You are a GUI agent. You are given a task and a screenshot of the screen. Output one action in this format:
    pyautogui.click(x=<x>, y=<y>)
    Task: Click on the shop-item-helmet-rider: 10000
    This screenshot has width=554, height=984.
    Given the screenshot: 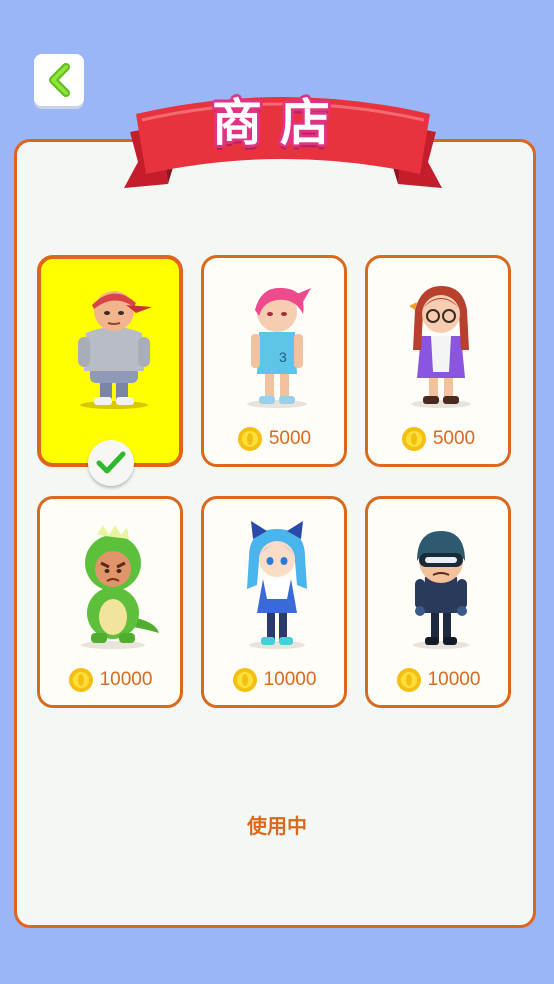 What is the action you would take?
    pyautogui.click(x=438, y=602)
    